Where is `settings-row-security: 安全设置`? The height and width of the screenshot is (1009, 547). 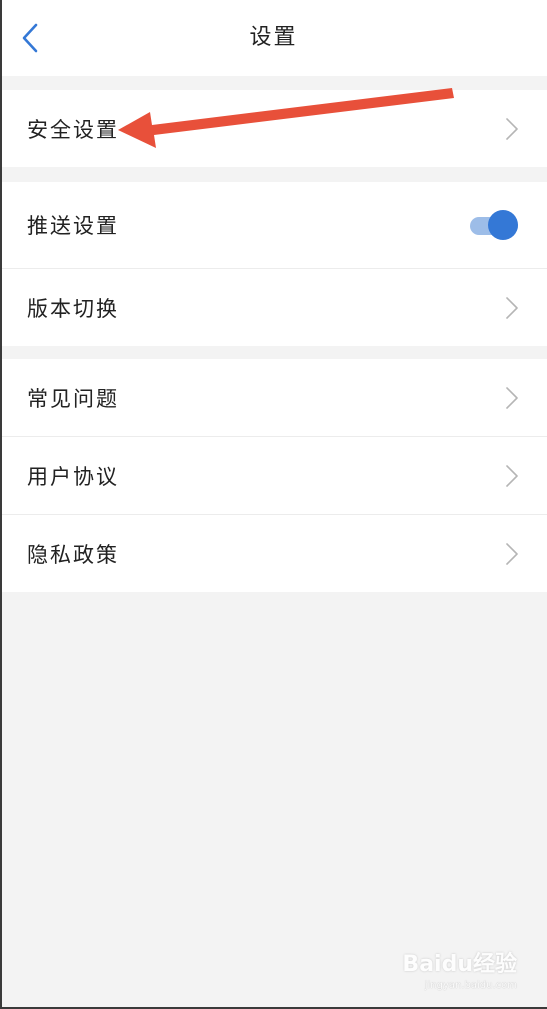
settings-row-security: 安全设置 is located at coordinates (273, 128).